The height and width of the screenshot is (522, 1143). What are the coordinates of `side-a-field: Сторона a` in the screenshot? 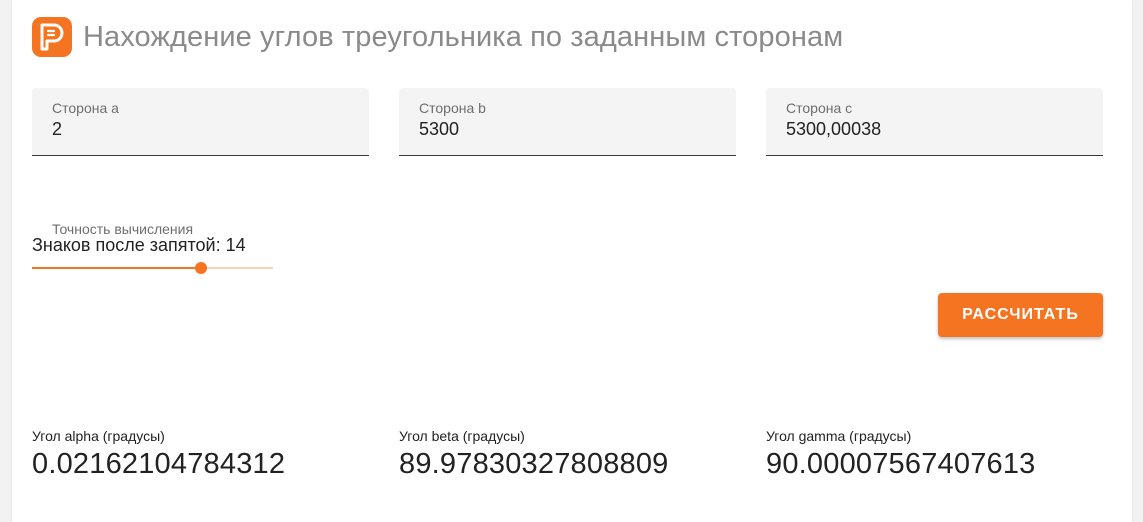 It's located at (200, 122).